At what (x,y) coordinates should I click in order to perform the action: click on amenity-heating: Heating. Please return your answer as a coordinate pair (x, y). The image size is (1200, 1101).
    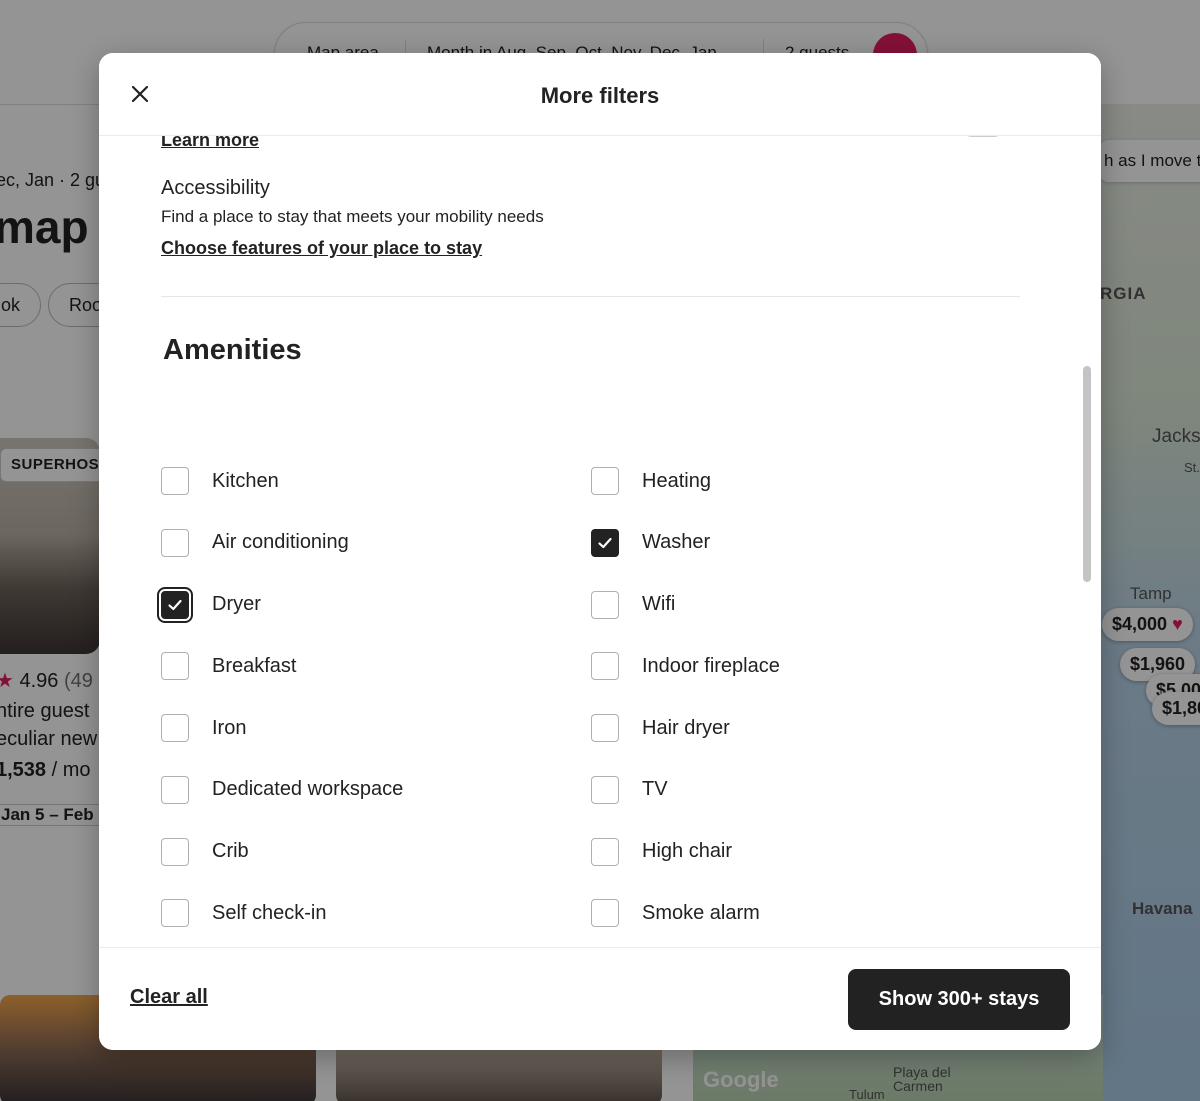
    Looking at the image, I should click on (651, 481).